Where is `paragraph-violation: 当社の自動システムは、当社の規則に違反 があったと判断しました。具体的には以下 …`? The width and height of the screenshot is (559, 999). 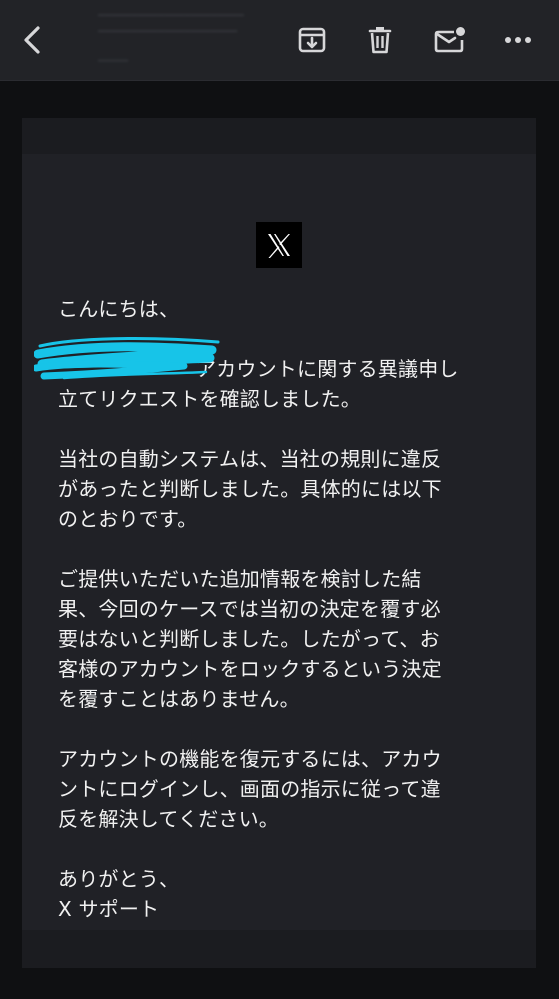
paragraph-violation: 当社の自動システムは、当社の規則に違反 があったと判断しました。具体的には以下 … is located at coordinates (250, 489).